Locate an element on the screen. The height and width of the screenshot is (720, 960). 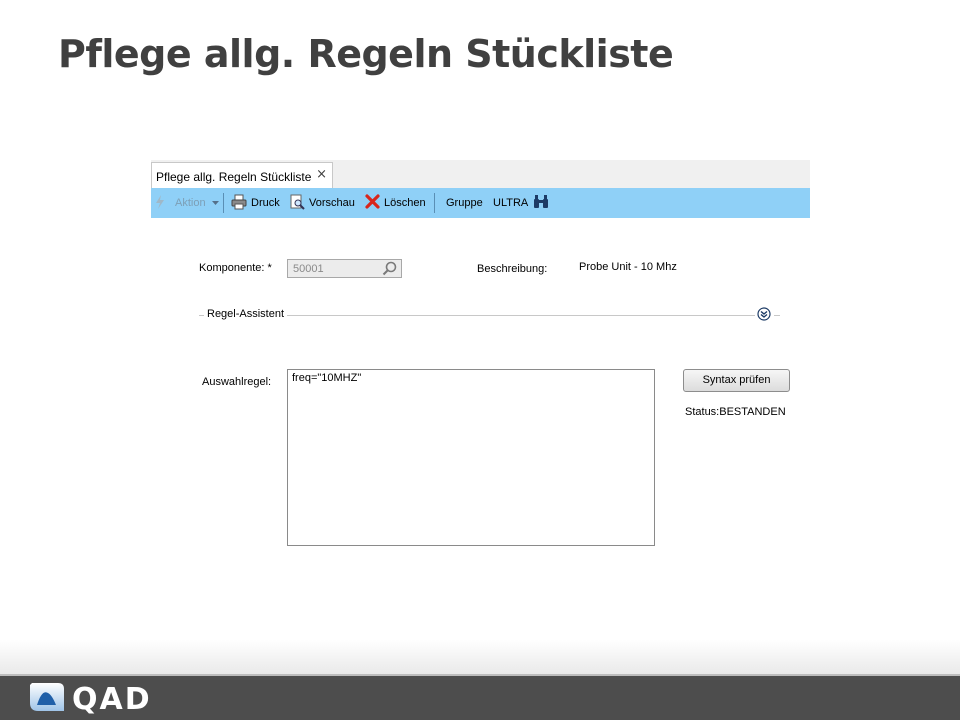
aktion-label: Aktion is located at coordinates (190, 203).